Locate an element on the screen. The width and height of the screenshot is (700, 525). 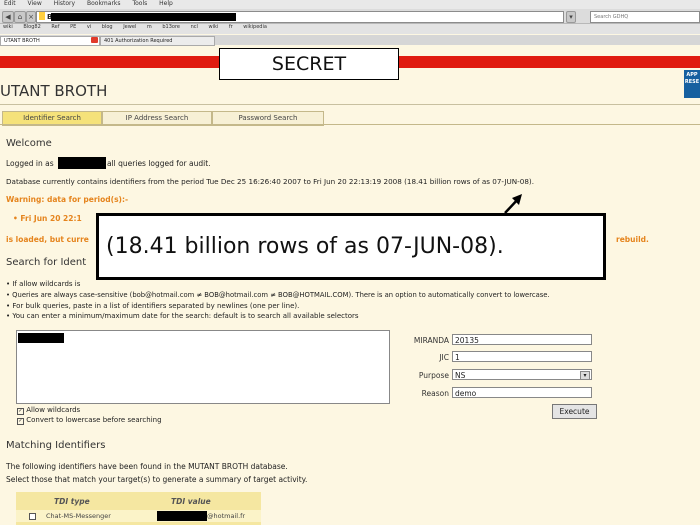
miranda-input: 20135 is located at coordinates (522, 339).